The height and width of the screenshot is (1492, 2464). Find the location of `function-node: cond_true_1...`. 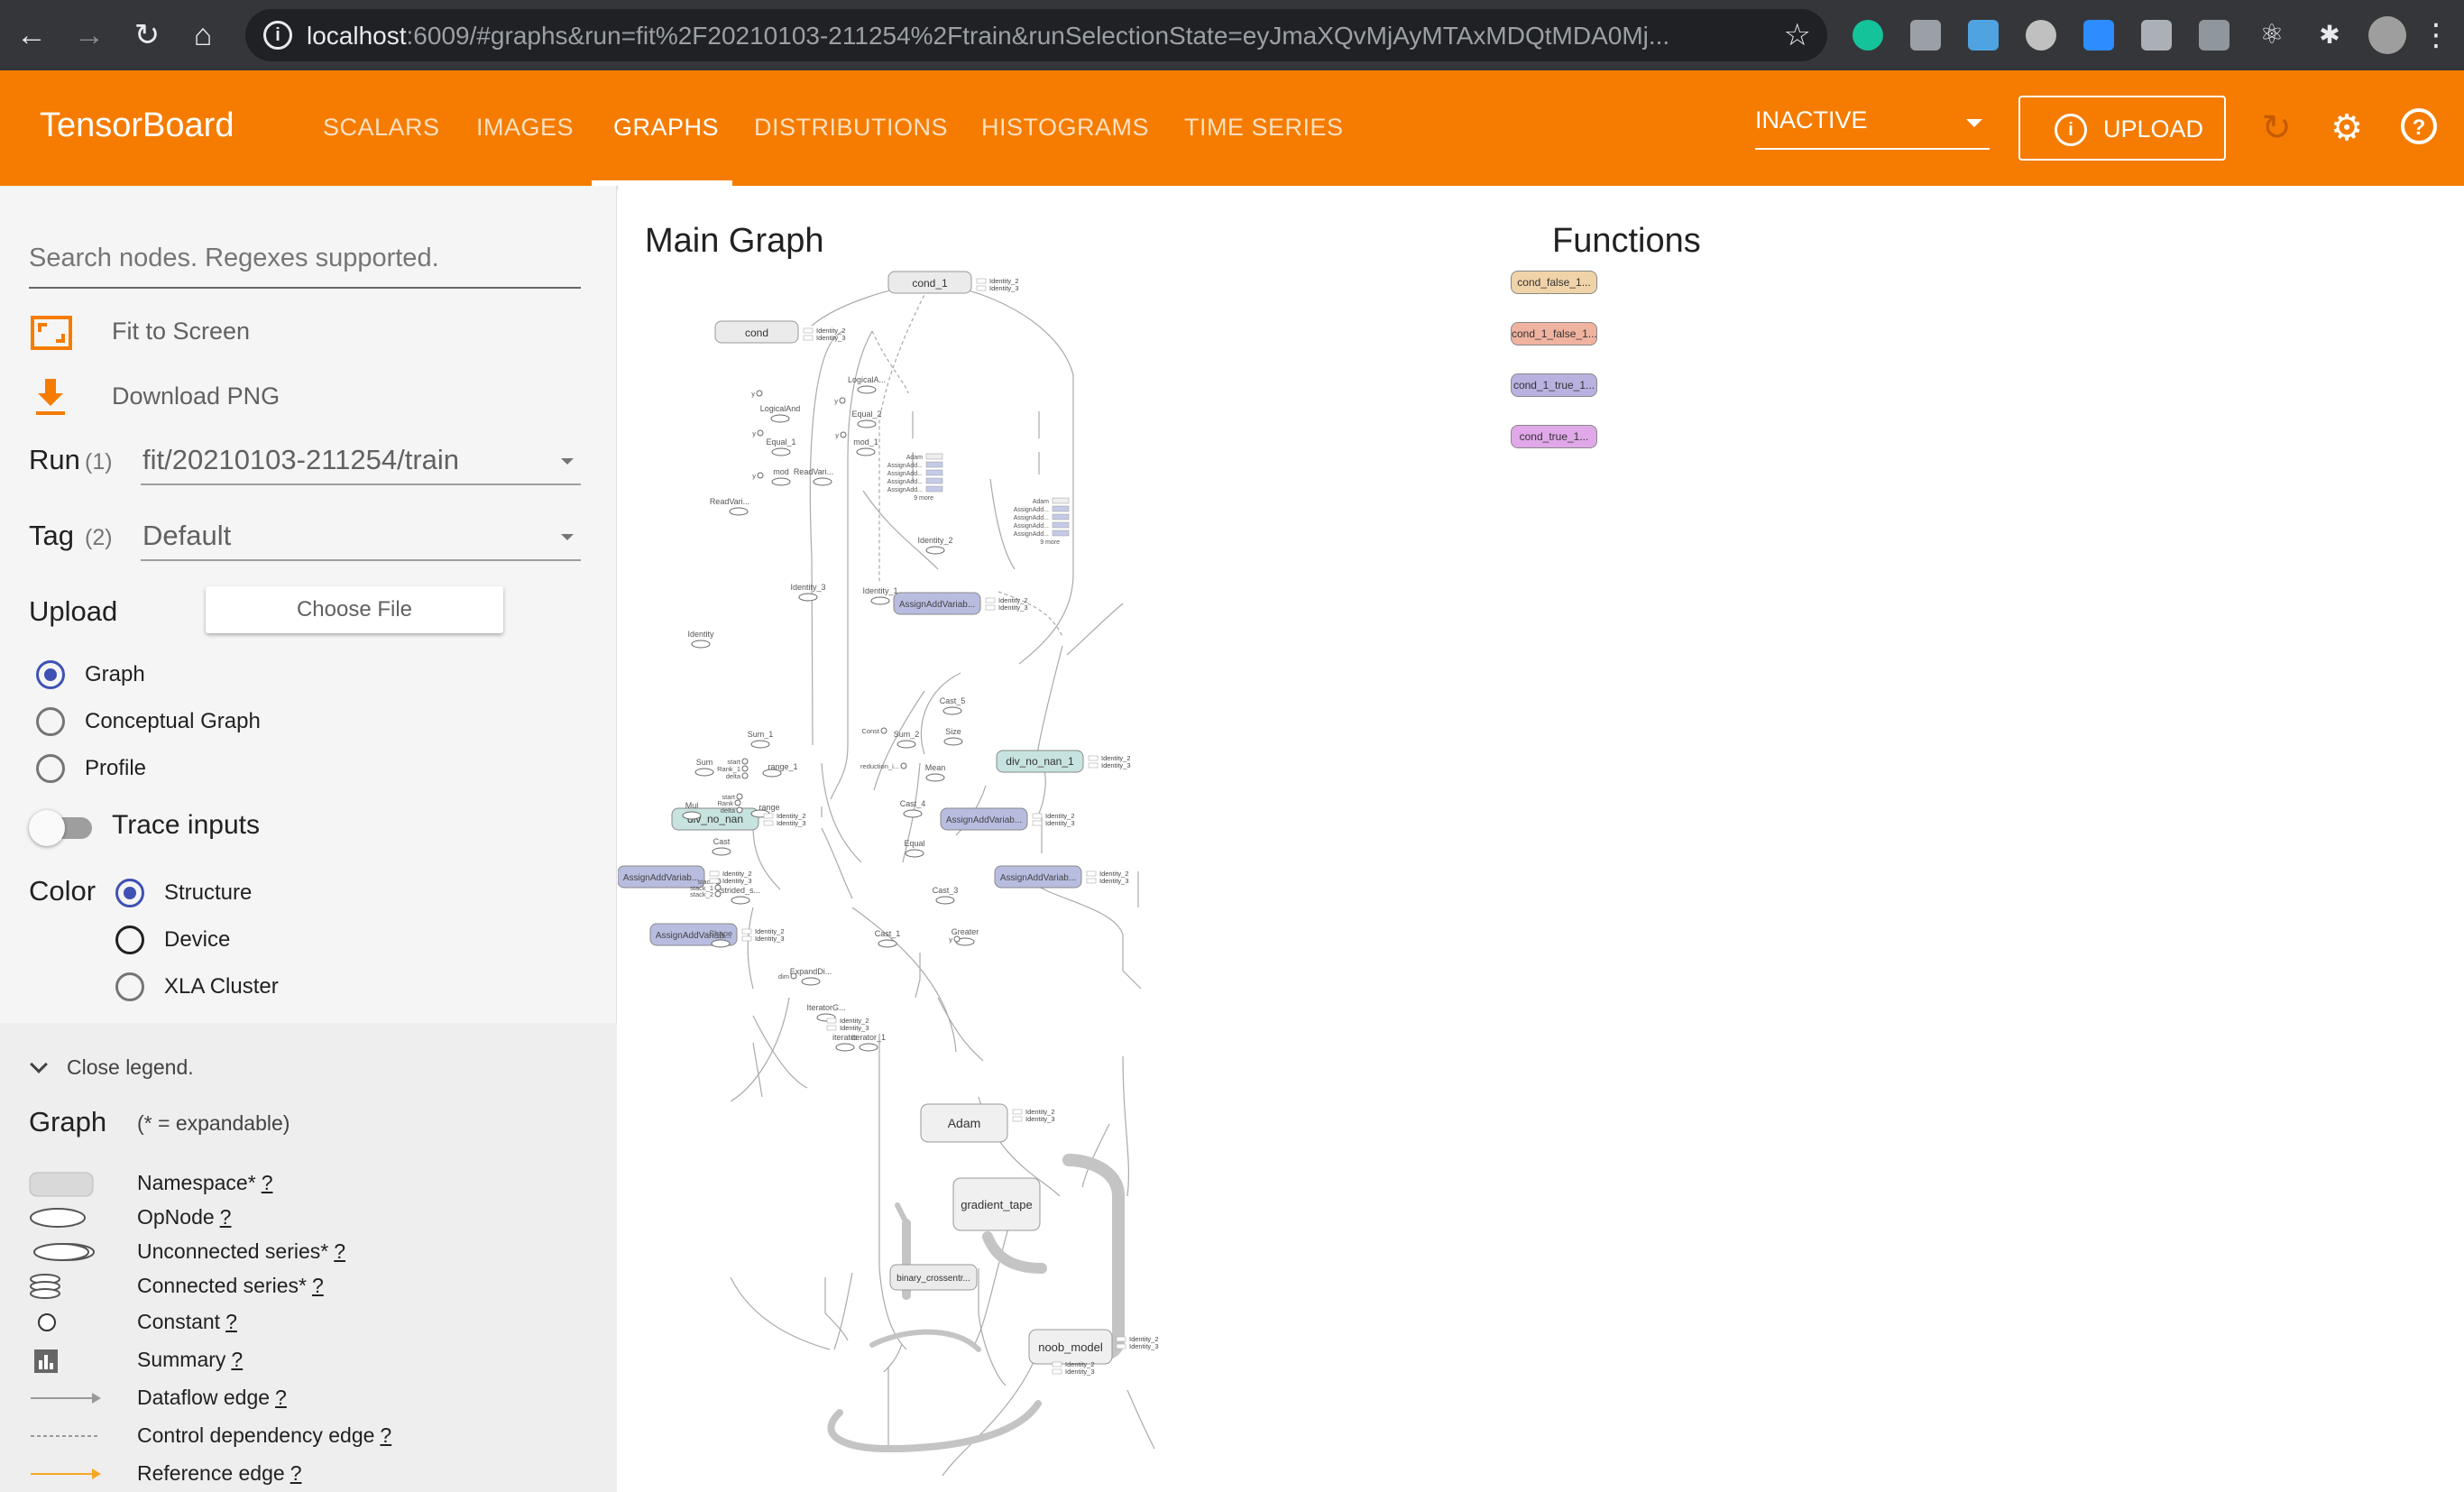

function-node: cond_true_1... is located at coordinates (1554, 436).